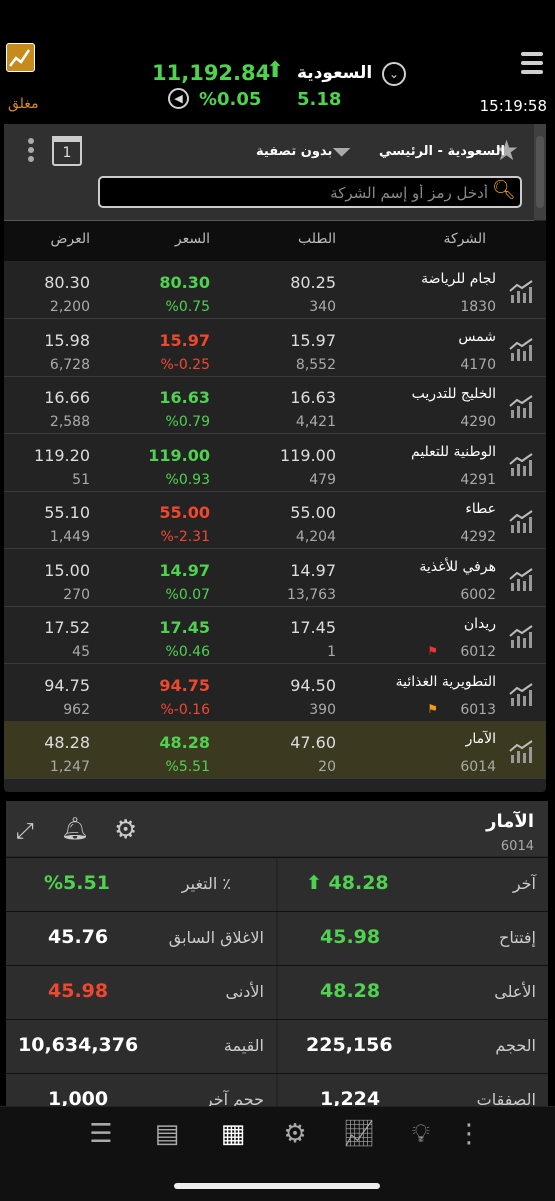 This screenshot has width=555, height=1201. I want to click on prev-close-value: 45.76, so click(78, 937).